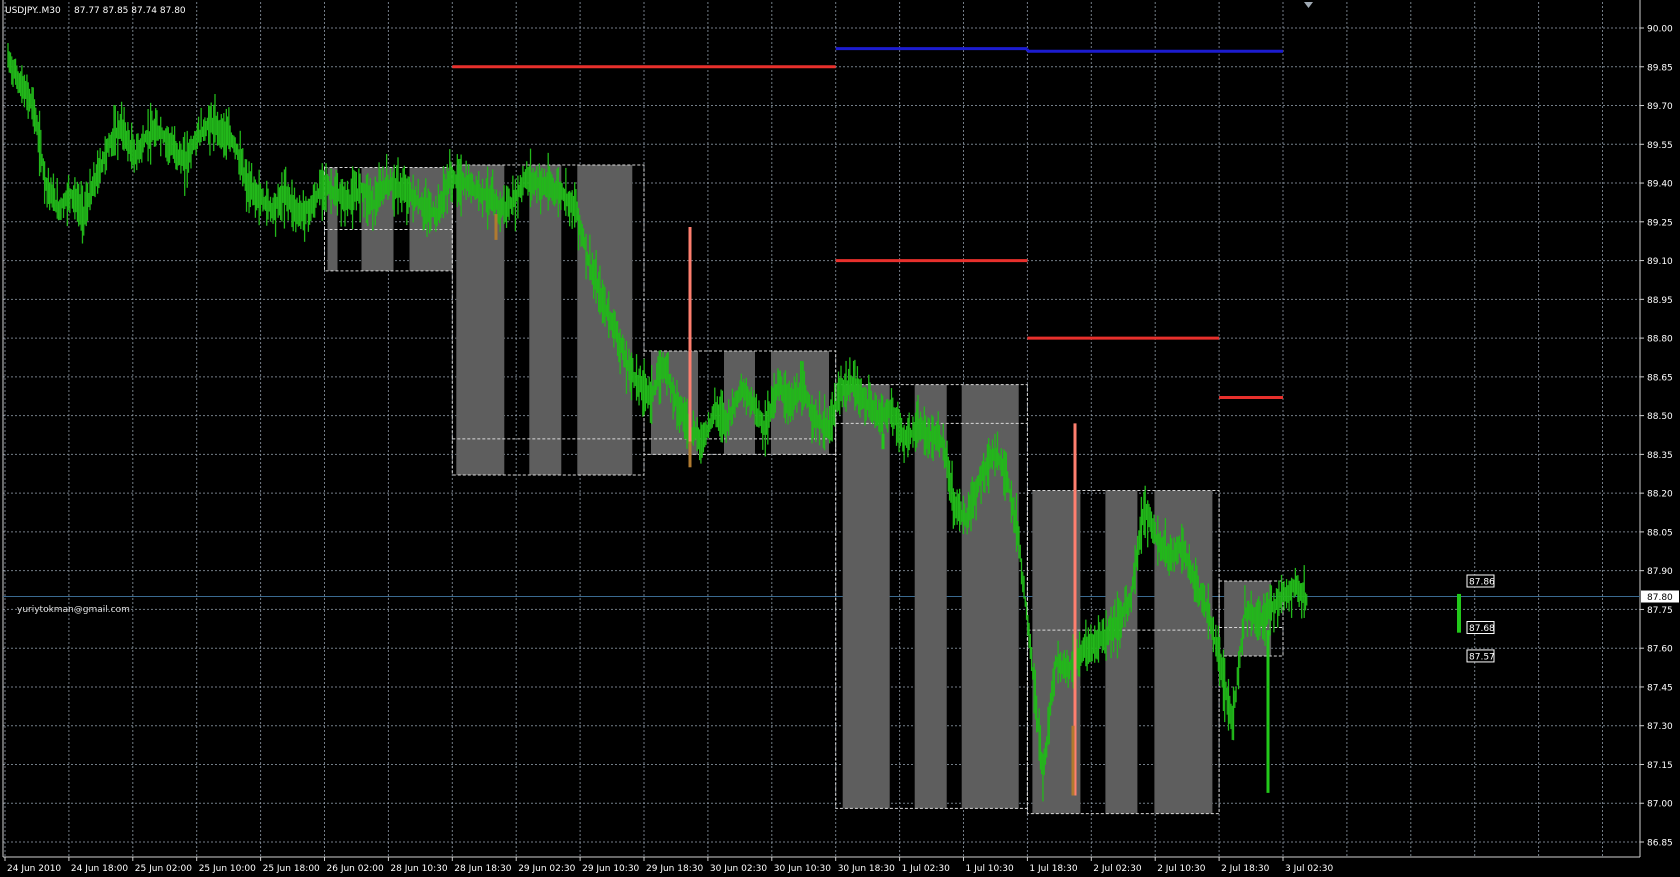 This screenshot has width=1680, height=877. What do you see at coordinates (163, 869) in the screenshot?
I see `x-tick-label: 25 Jun 02:00` at bounding box center [163, 869].